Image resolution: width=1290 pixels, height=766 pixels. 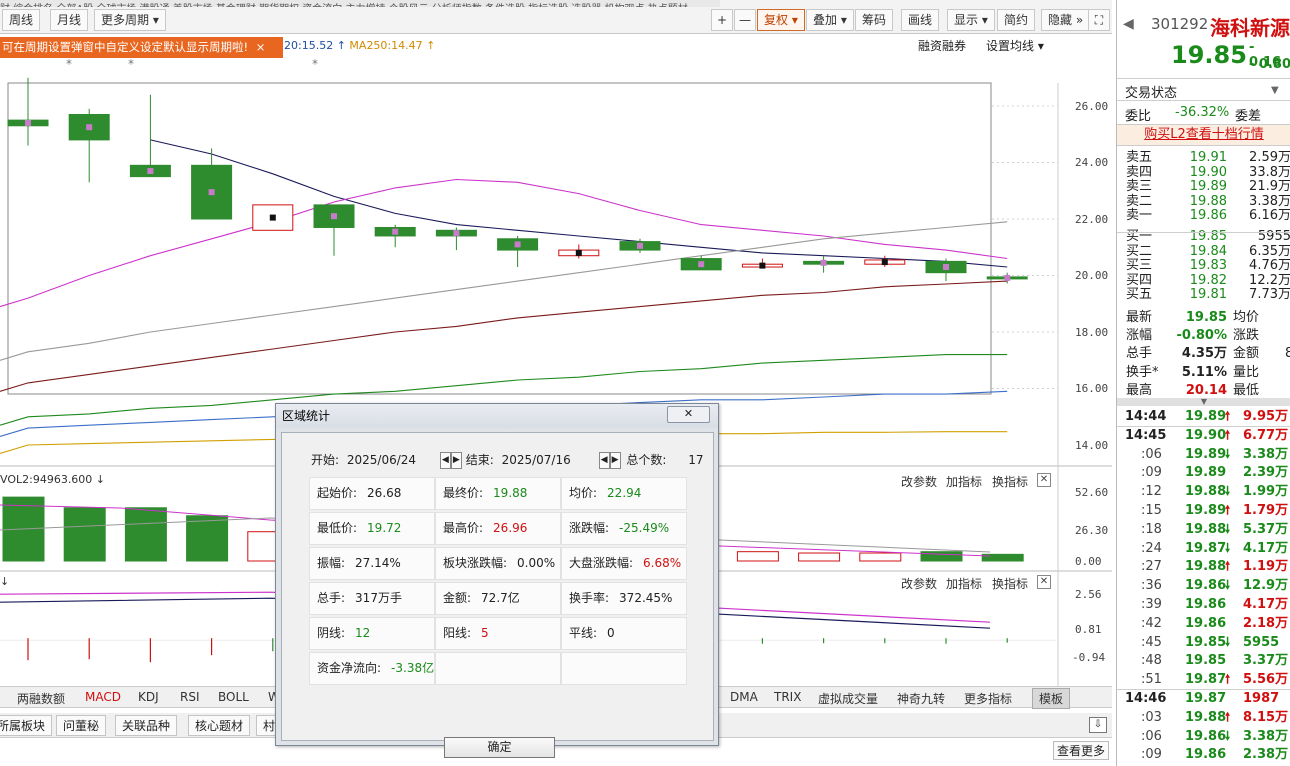 I want to click on vol-add-indicator: 加指标, so click(x=964, y=481).